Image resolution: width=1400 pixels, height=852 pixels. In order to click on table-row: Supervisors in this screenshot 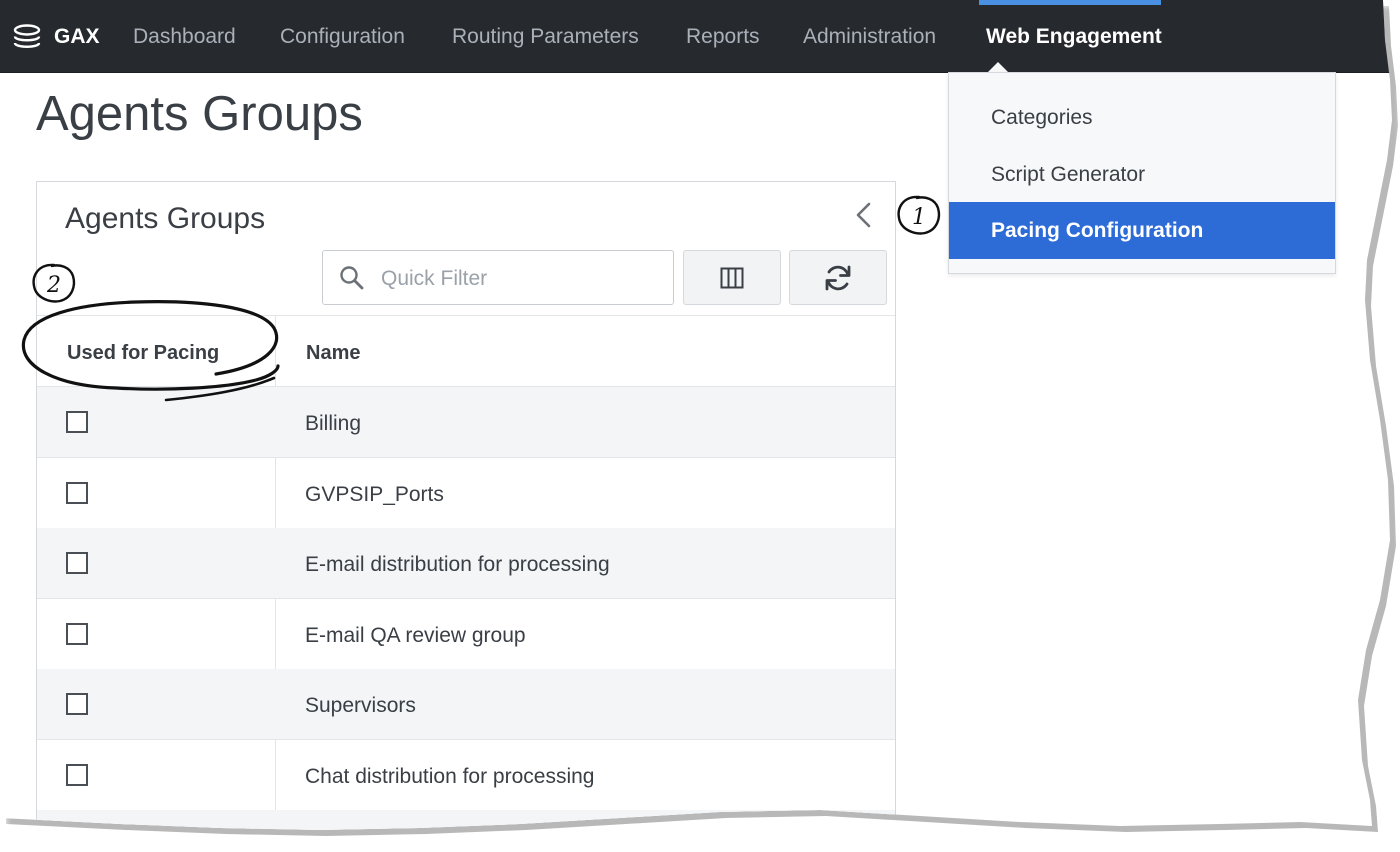, I will do `click(466, 704)`.